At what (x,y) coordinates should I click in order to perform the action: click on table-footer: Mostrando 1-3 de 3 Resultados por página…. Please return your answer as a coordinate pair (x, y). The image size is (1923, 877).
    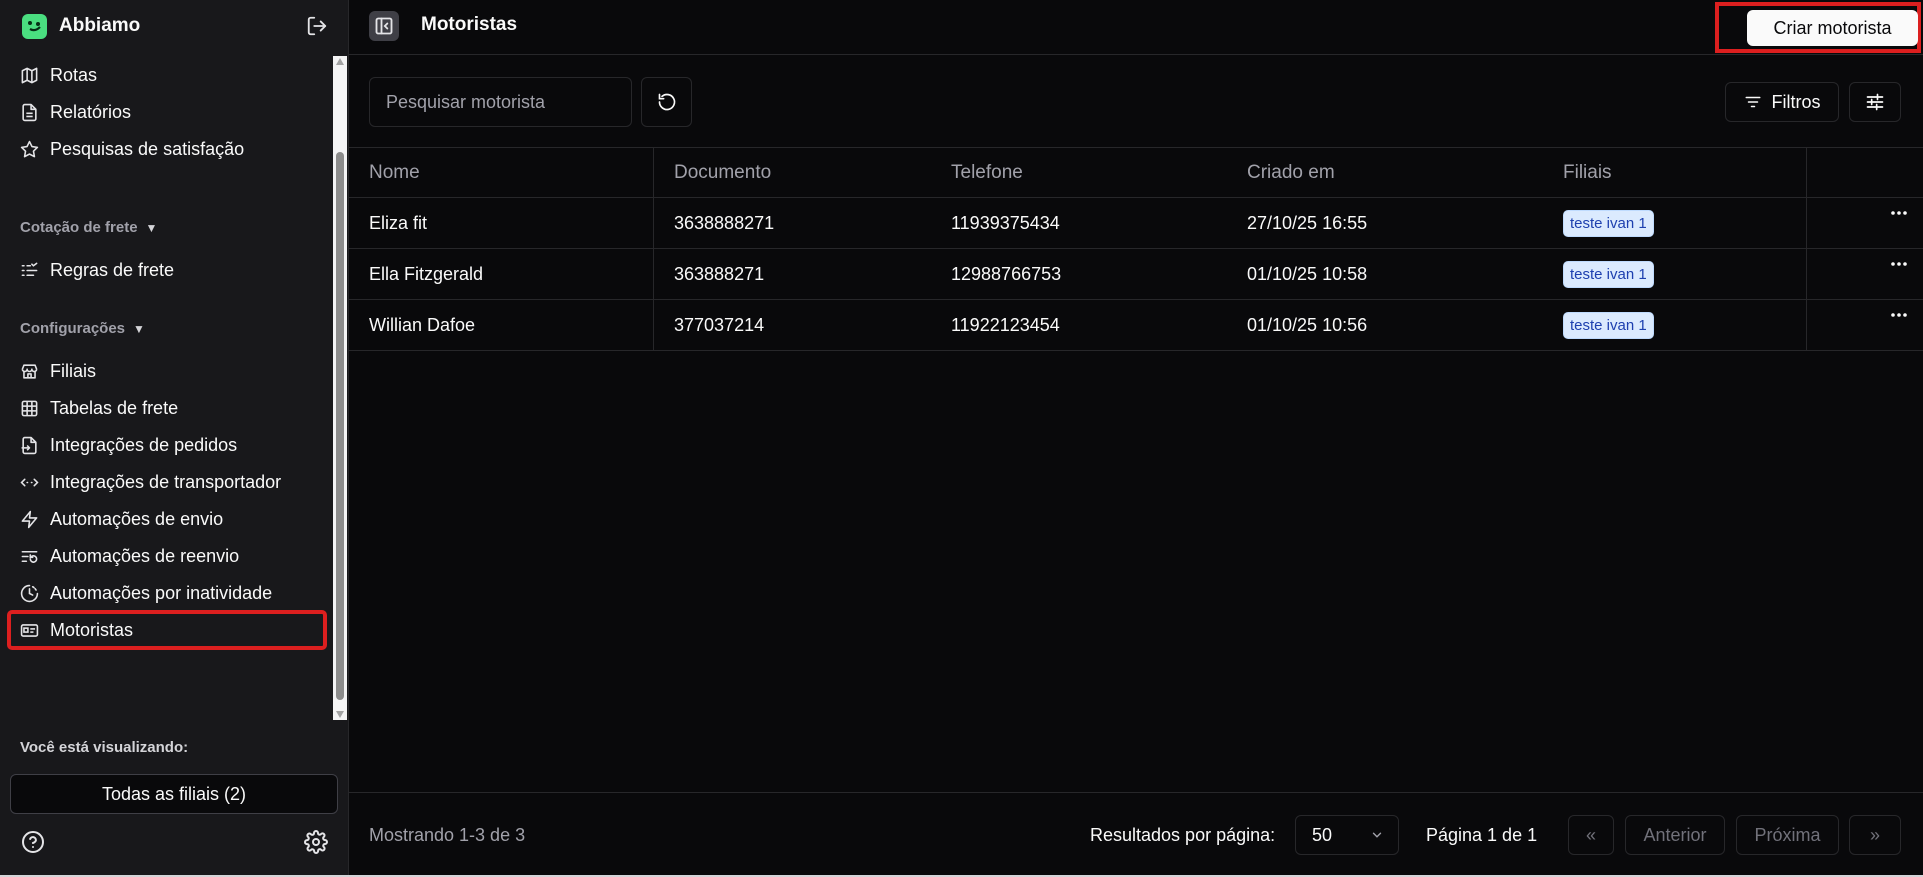
    Looking at the image, I should click on (1136, 833).